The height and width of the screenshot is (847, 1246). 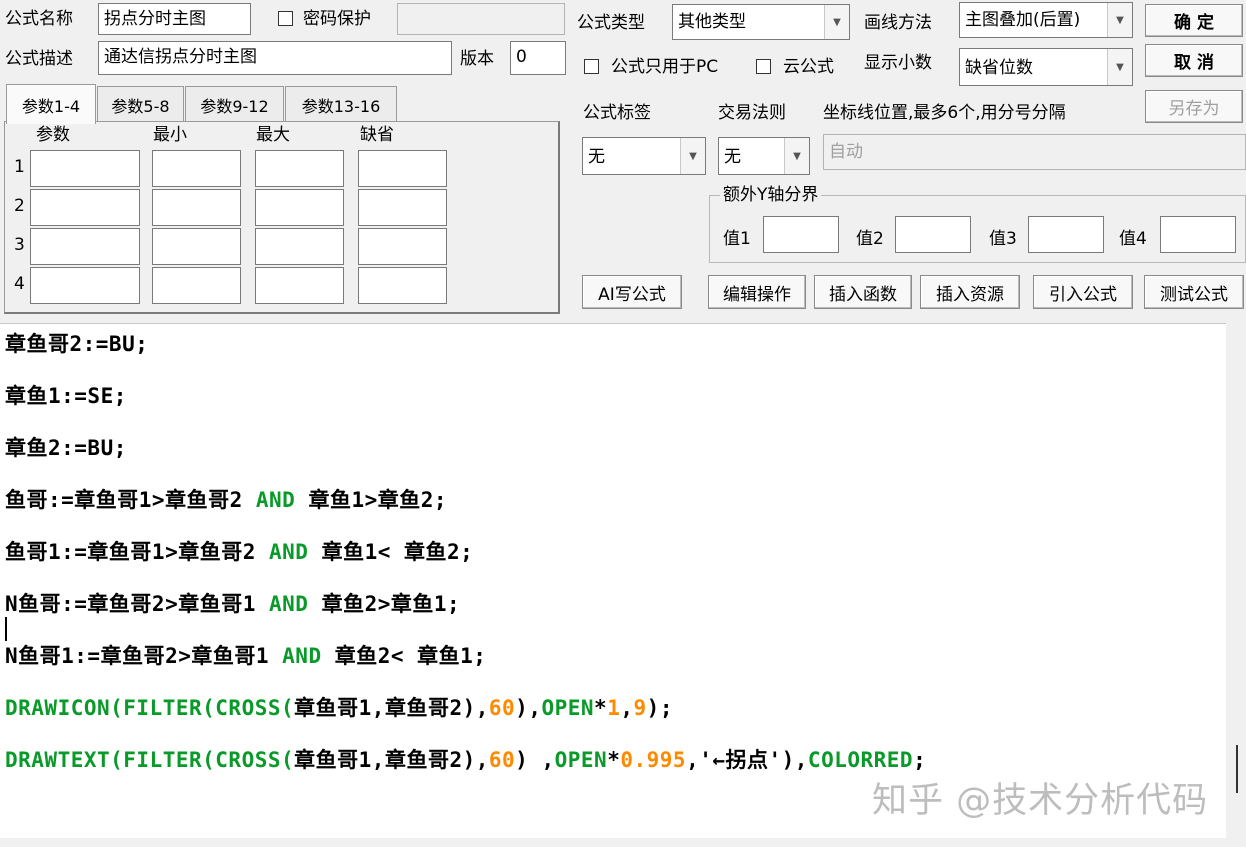 I want to click on code-keyword: DRAWTEXT(FILTER(CROSS(, so click(x=150, y=760).